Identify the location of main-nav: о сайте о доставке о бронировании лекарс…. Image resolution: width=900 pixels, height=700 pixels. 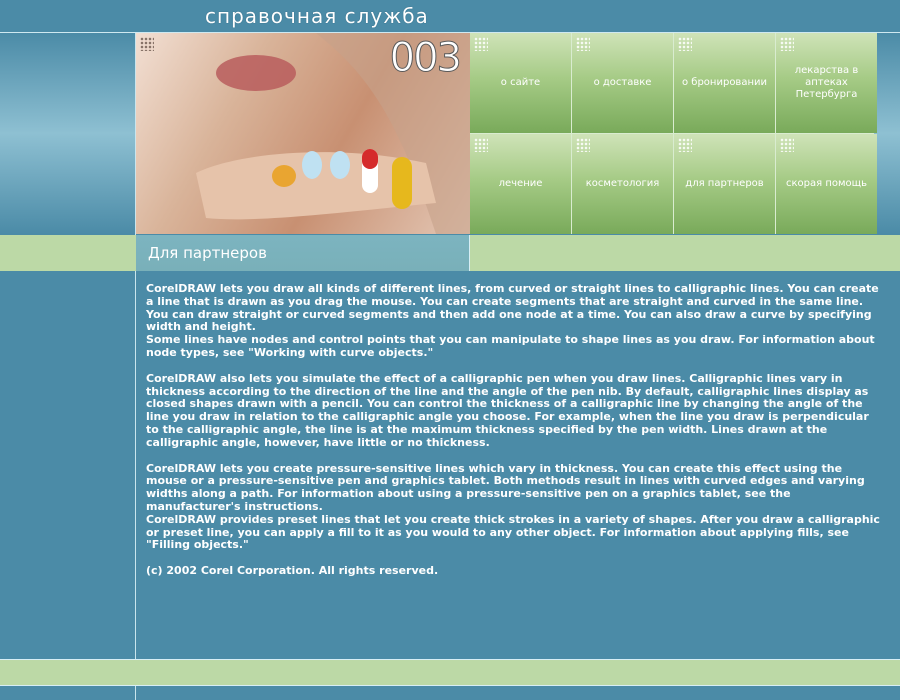
(673, 133).